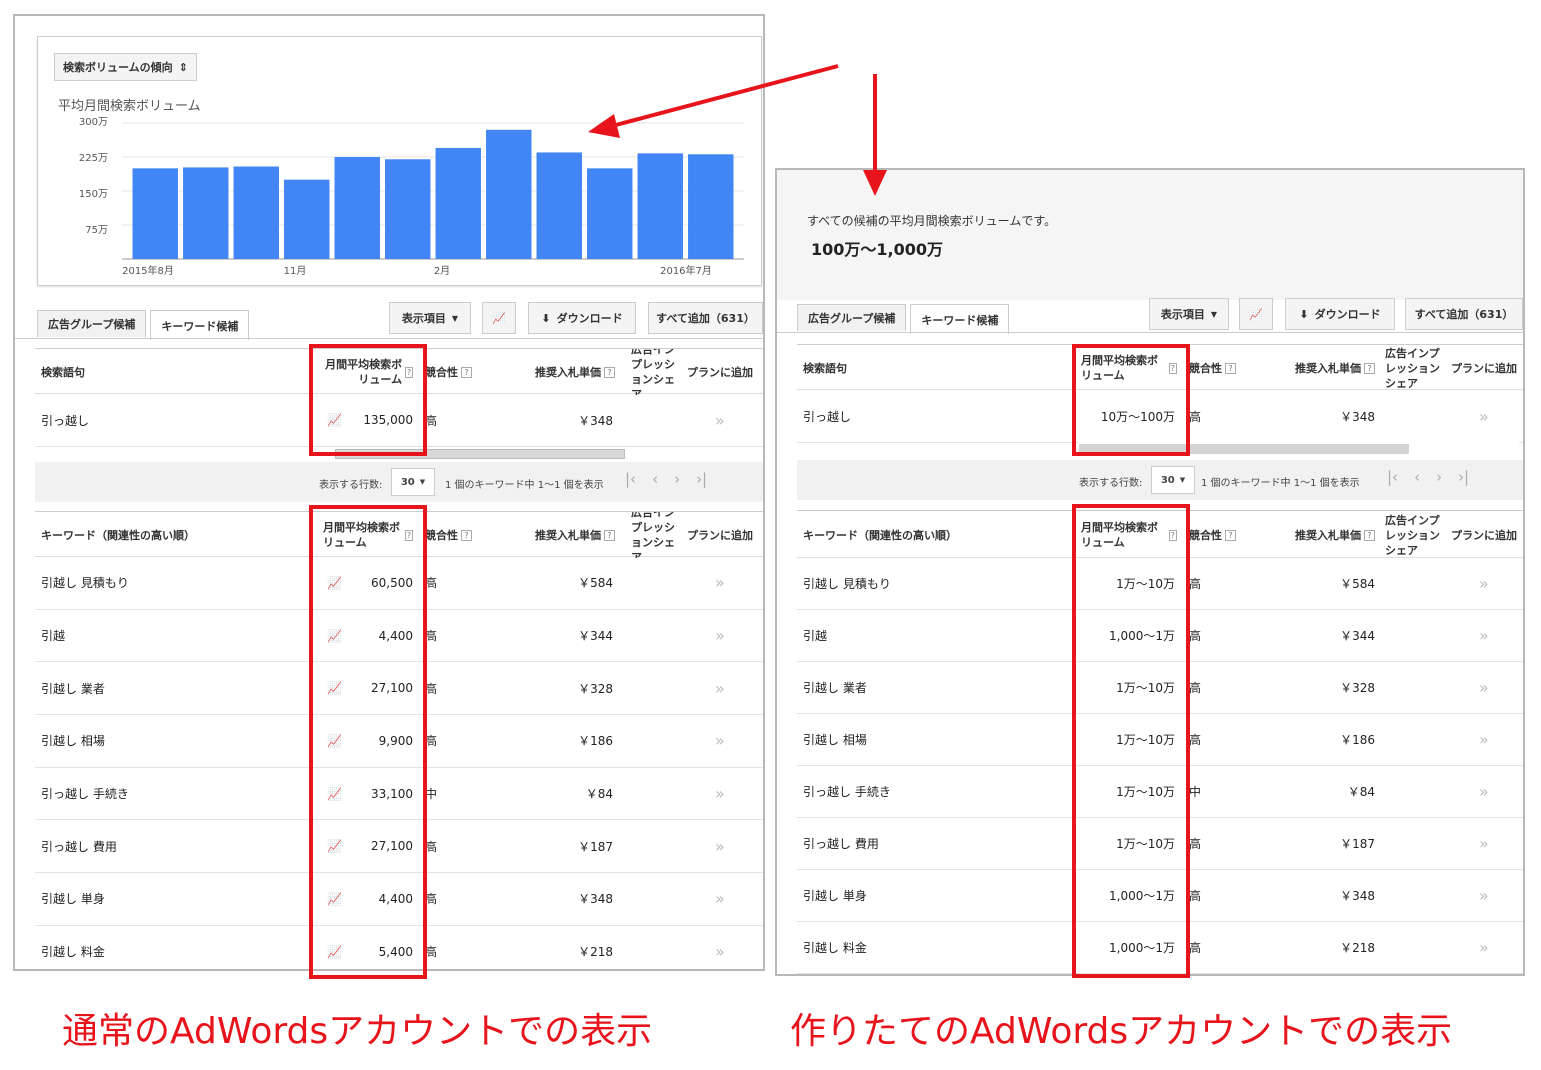  Describe the element at coordinates (1121, 1031) in the screenshot. I see `caption-right: 作りたてのAdWordsアカウントでの表示` at that location.